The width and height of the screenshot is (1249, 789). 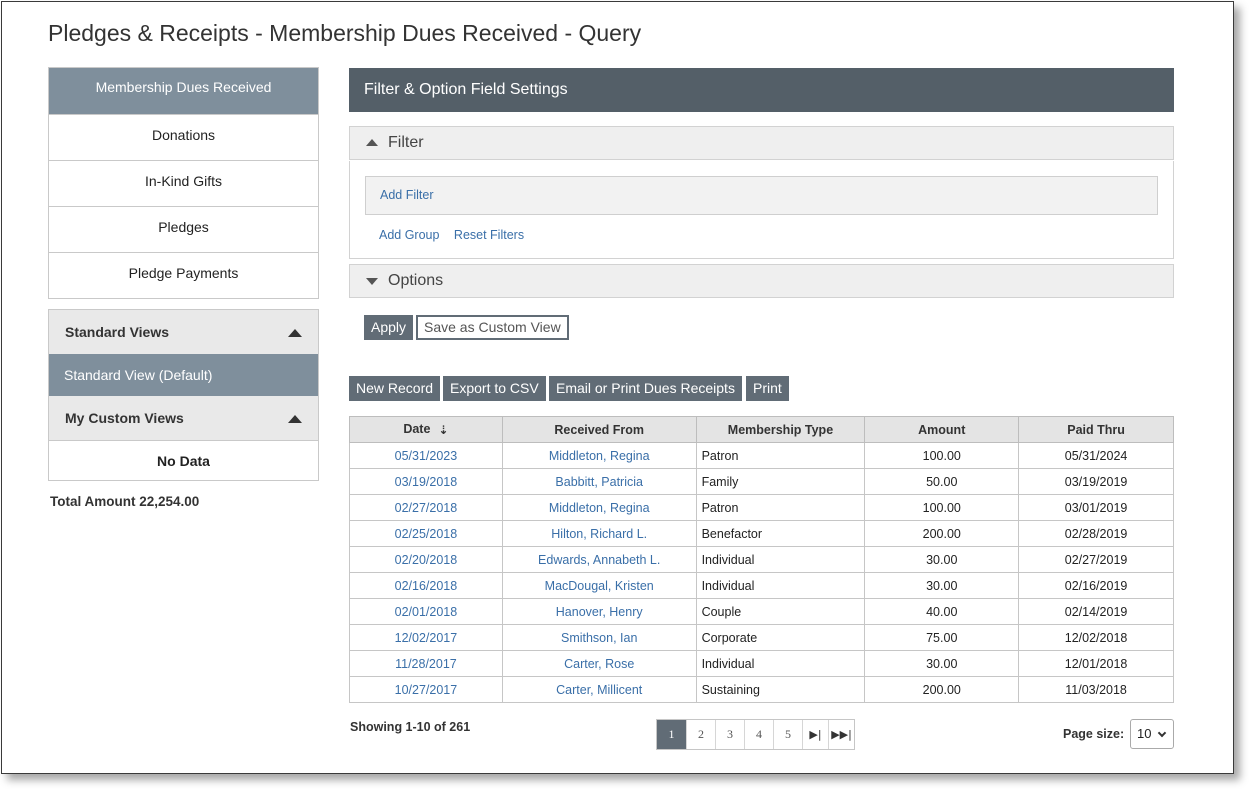 What do you see at coordinates (426, 689) in the screenshot?
I see `row-date-link: 10/27/2017` at bounding box center [426, 689].